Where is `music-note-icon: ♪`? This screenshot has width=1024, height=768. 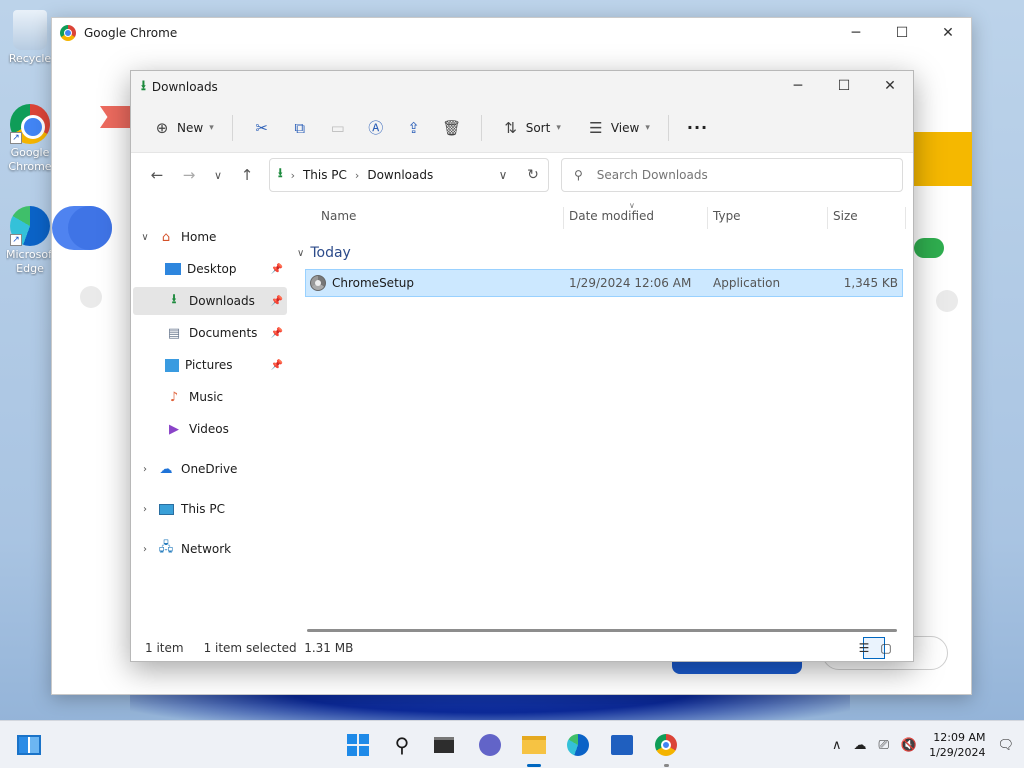
music-note-icon: ♪ is located at coordinates (174, 397).